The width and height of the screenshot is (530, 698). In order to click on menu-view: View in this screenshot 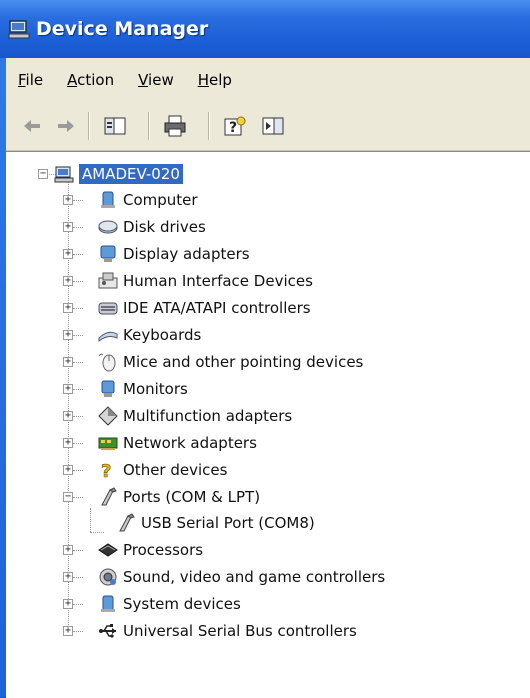, I will do `click(156, 80)`.